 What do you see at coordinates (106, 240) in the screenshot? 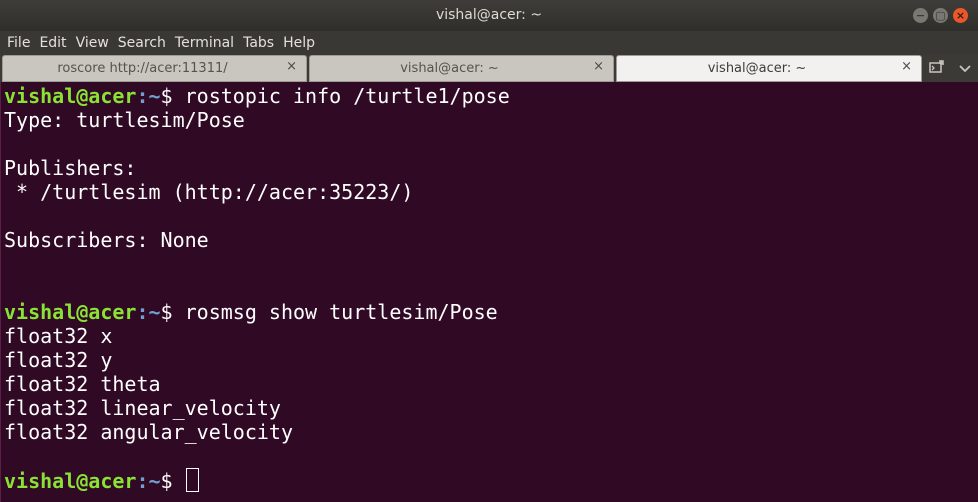
I see `output-line: Subscribers: None` at bounding box center [106, 240].